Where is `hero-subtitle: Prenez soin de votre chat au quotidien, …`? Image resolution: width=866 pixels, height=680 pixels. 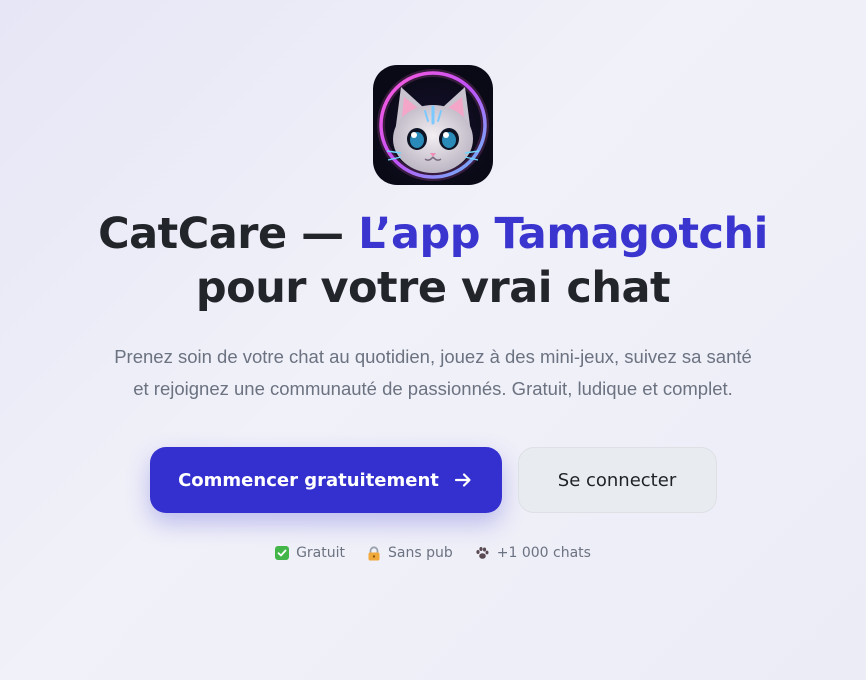
hero-subtitle: Prenez soin de votre chat au quotidien, … is located at coordinates (433, 372).